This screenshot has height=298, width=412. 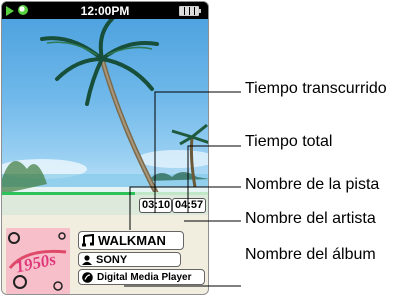 What do you see at coordinates (310, 254) in the screenshot?
I see `callout-album-name: Nombre del álbum` at bounding box center [310, 254].